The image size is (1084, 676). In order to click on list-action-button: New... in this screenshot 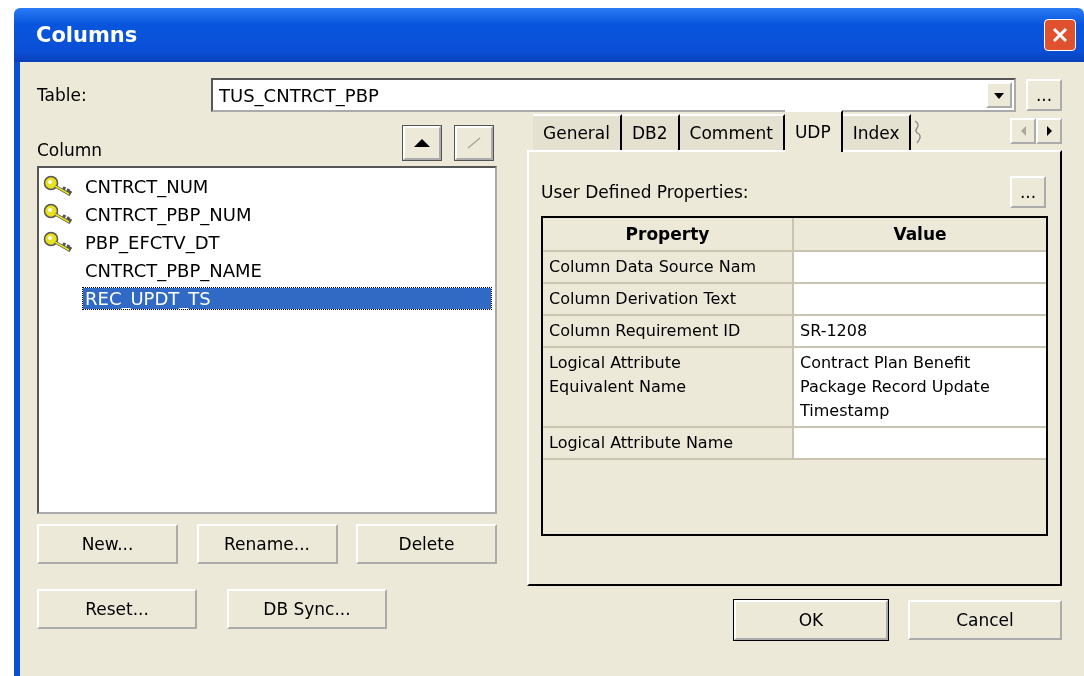, I will do `click(107, 544)`.